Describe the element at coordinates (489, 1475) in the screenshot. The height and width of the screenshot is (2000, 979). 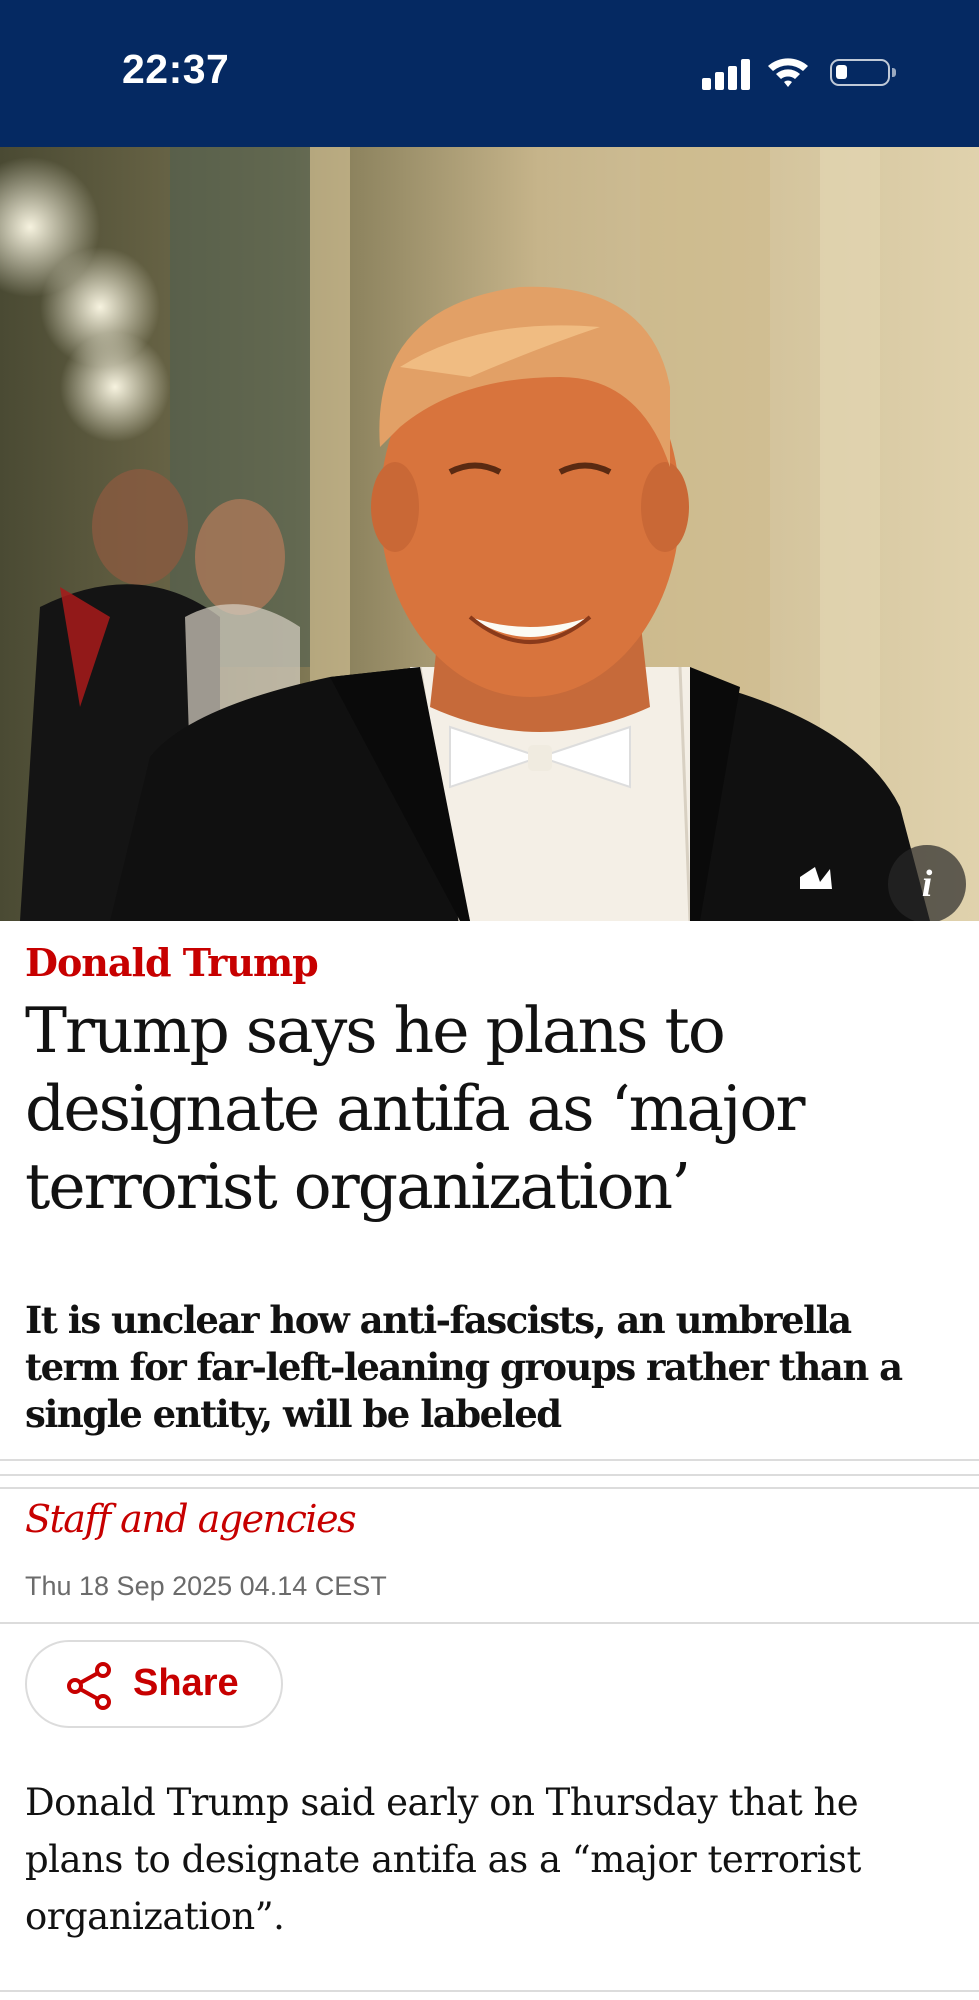
I see `divider-middle` at that location.